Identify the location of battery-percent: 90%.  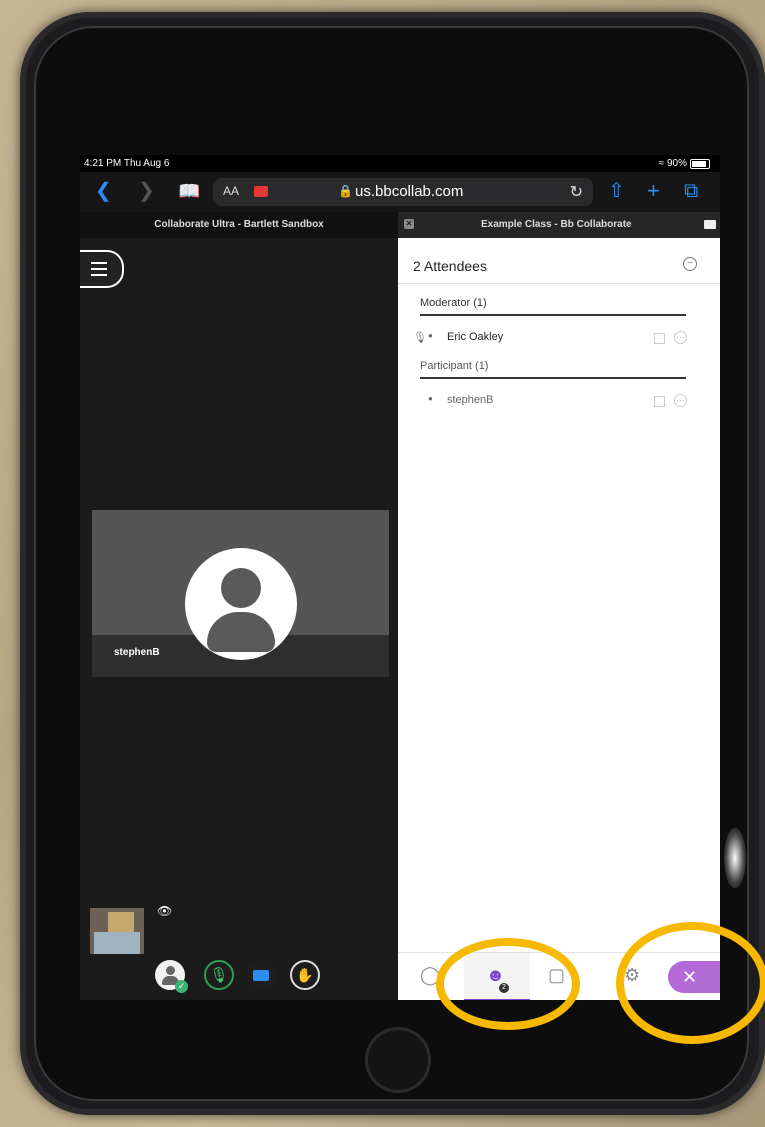
(676, 163).